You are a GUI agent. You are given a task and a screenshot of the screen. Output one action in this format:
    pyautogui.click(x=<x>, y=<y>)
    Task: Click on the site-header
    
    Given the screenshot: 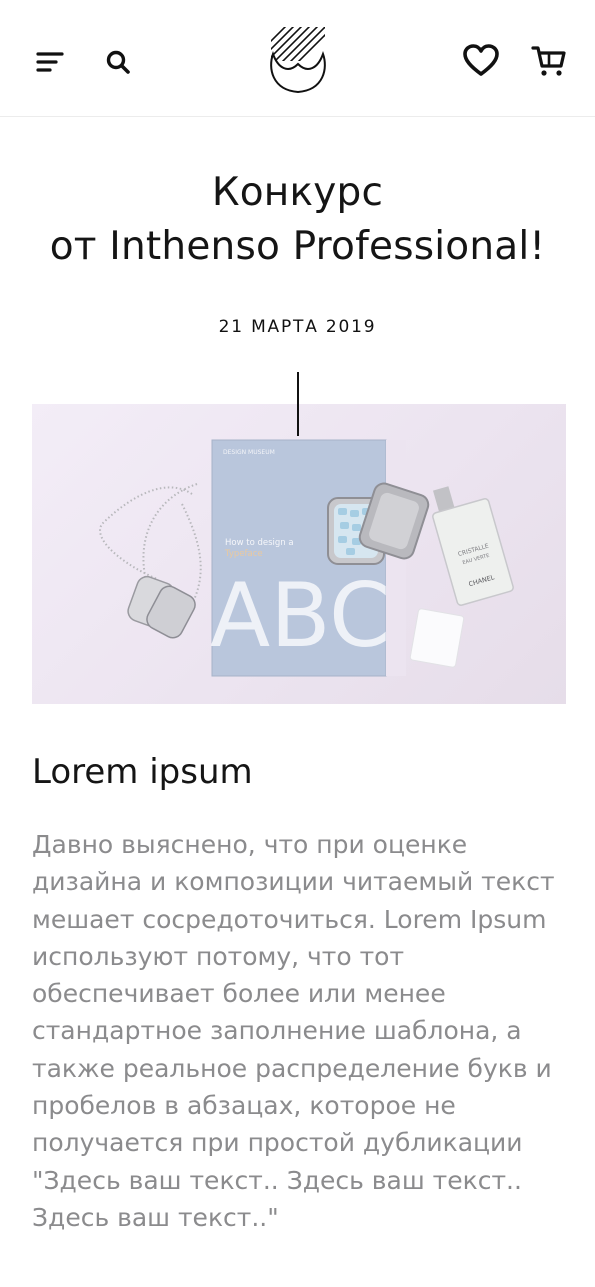 What is the action you would take?
    pyautogui.click(x=297, y=58)
    